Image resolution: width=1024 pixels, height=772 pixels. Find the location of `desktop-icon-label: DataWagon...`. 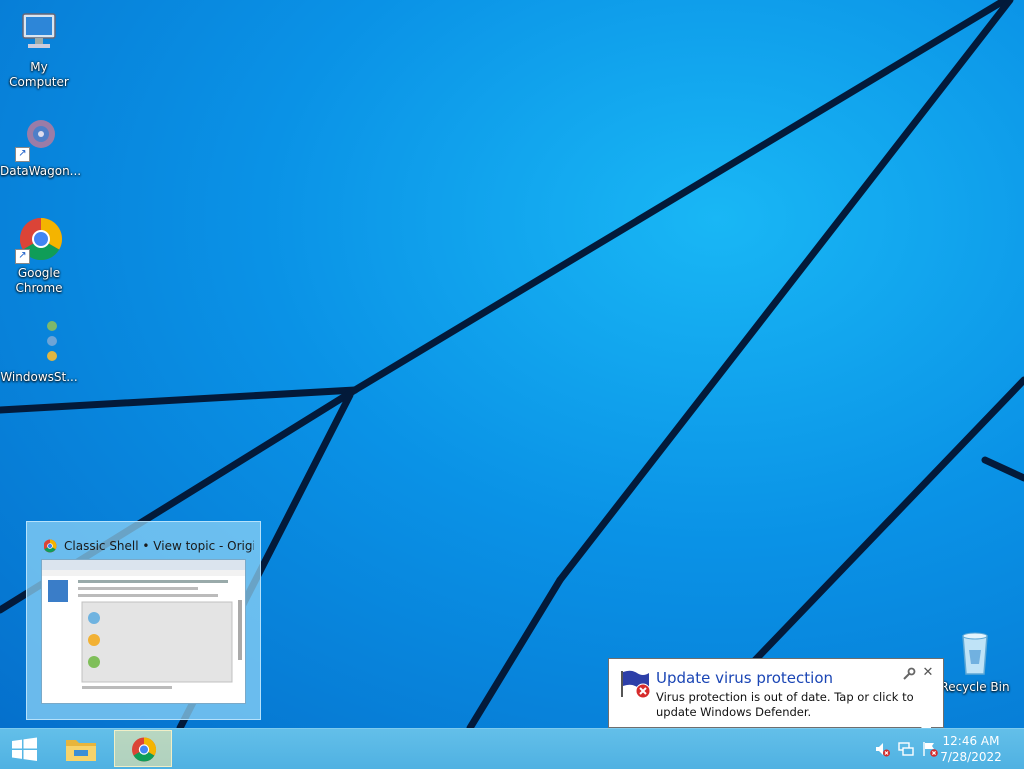

desktop-icon-label: DataWagon... is located at coordinates (41, 171).